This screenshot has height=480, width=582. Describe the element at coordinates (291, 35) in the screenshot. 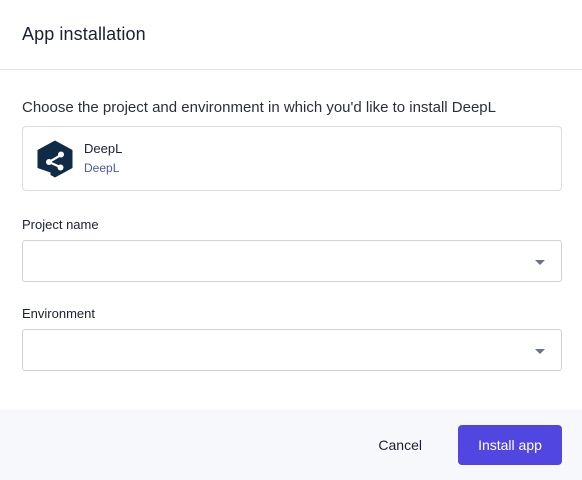

I see `dialog-header: App installation` at that location.